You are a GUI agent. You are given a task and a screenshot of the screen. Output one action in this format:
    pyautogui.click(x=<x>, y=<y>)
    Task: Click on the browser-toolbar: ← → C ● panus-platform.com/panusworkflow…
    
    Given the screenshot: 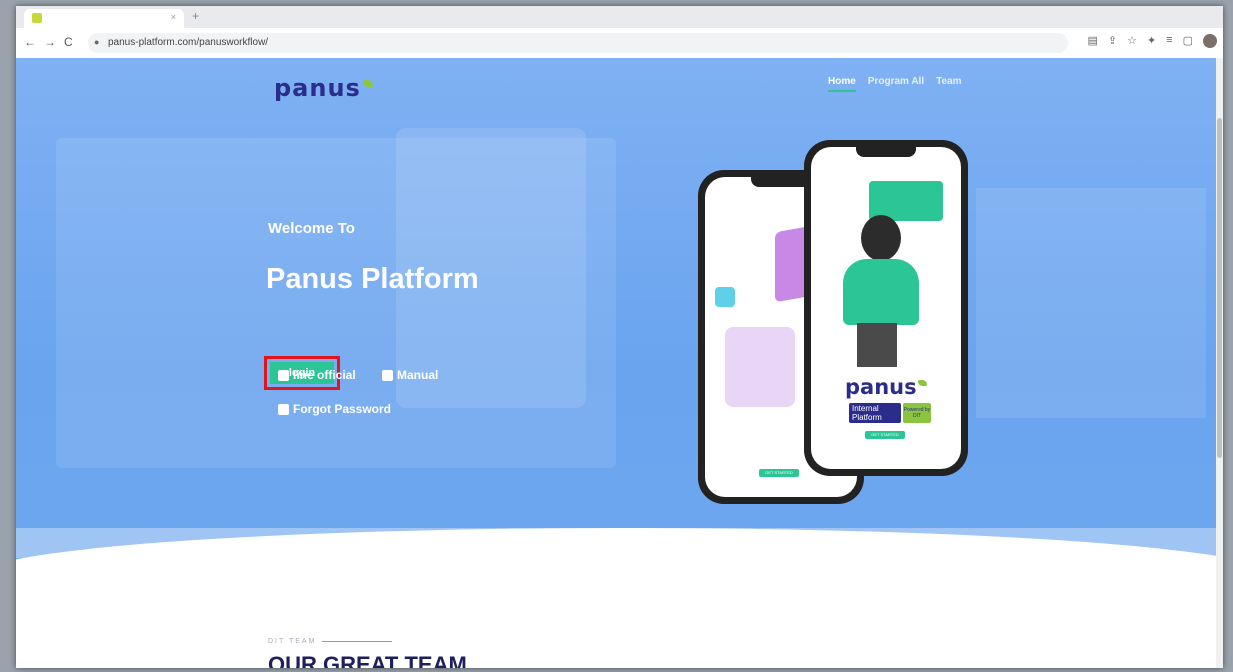 What is the action you would take?
    pyautogui.click(x=619, y=43)
    